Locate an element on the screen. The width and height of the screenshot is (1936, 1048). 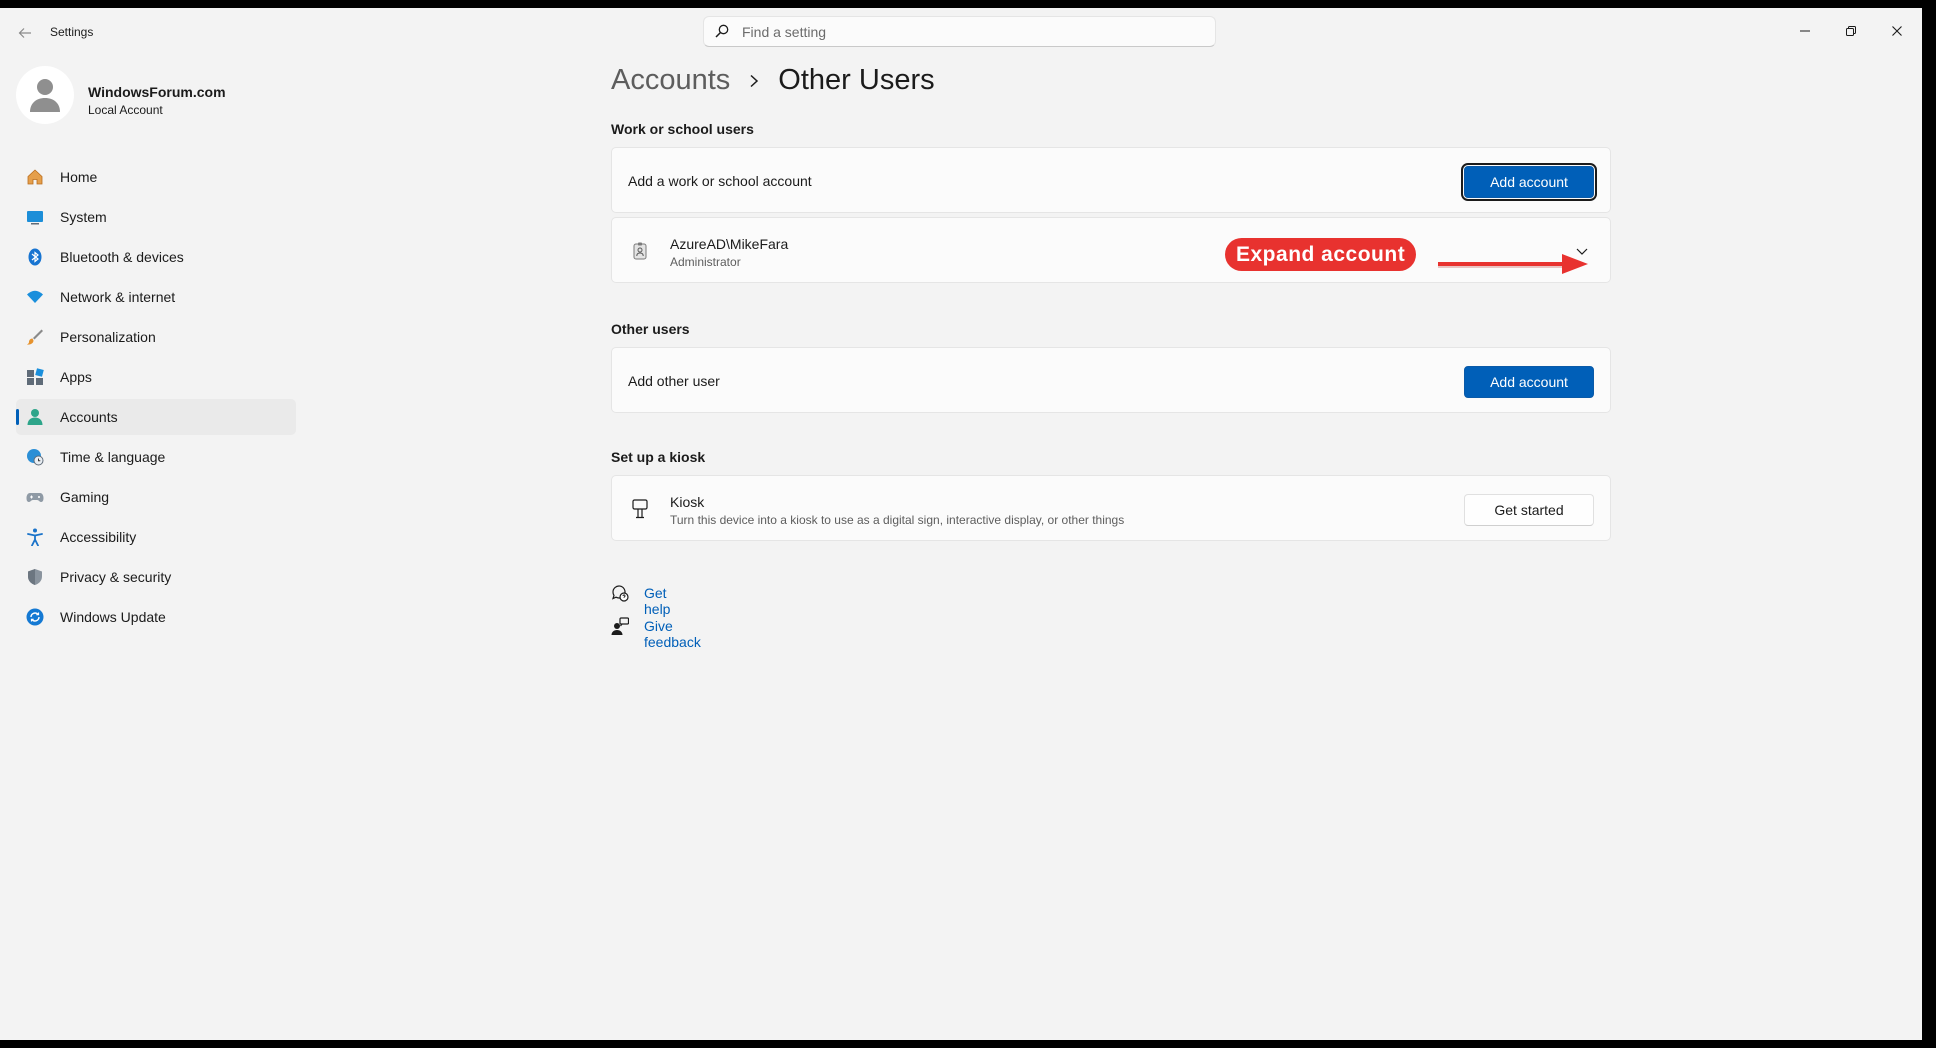
section-title-other-users: Other users is located at coordinates (650, 329).